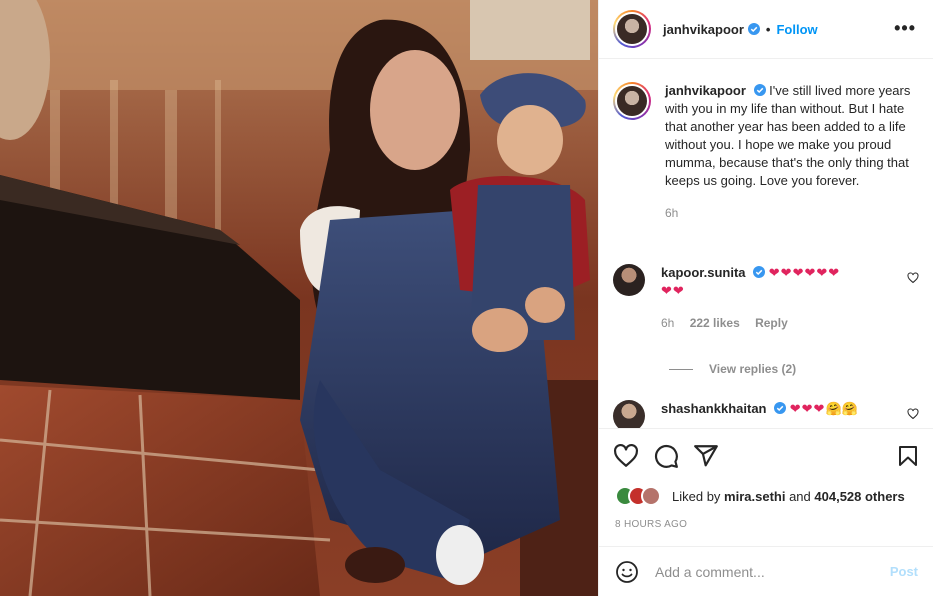 The height and width of the screenshot is (596, 933). What do you see at coordinates (632, 29) in the screenshot?
I see `author-avatar` at bounding box center [632, 29].